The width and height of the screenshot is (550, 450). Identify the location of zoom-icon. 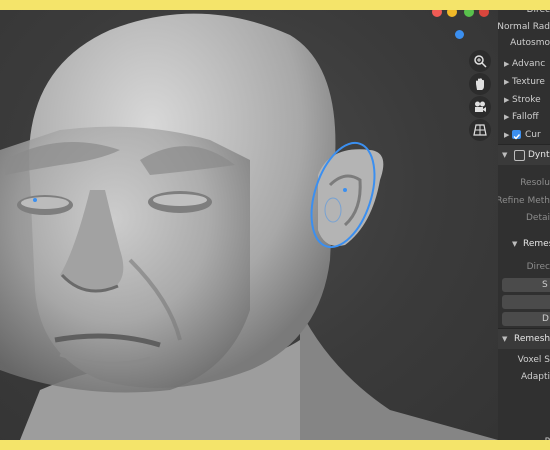
(480, 61).